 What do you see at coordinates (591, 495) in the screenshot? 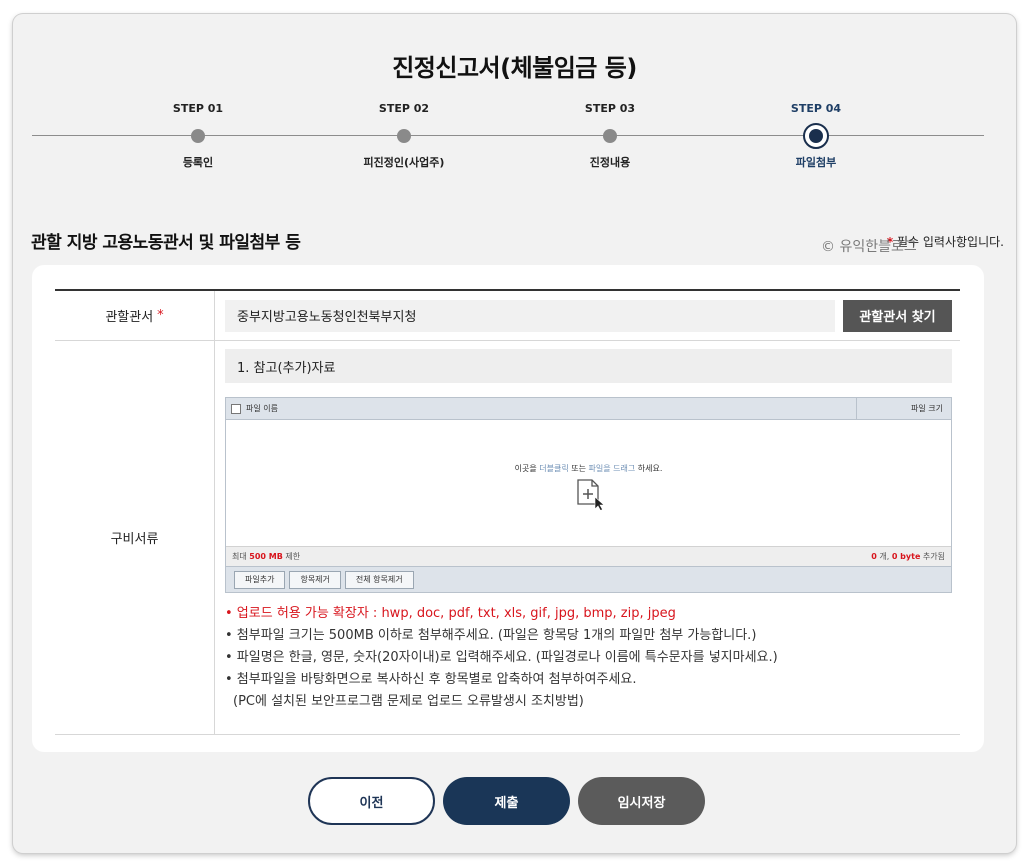
I see `add-file-icon` at bounding box center [591, 495].